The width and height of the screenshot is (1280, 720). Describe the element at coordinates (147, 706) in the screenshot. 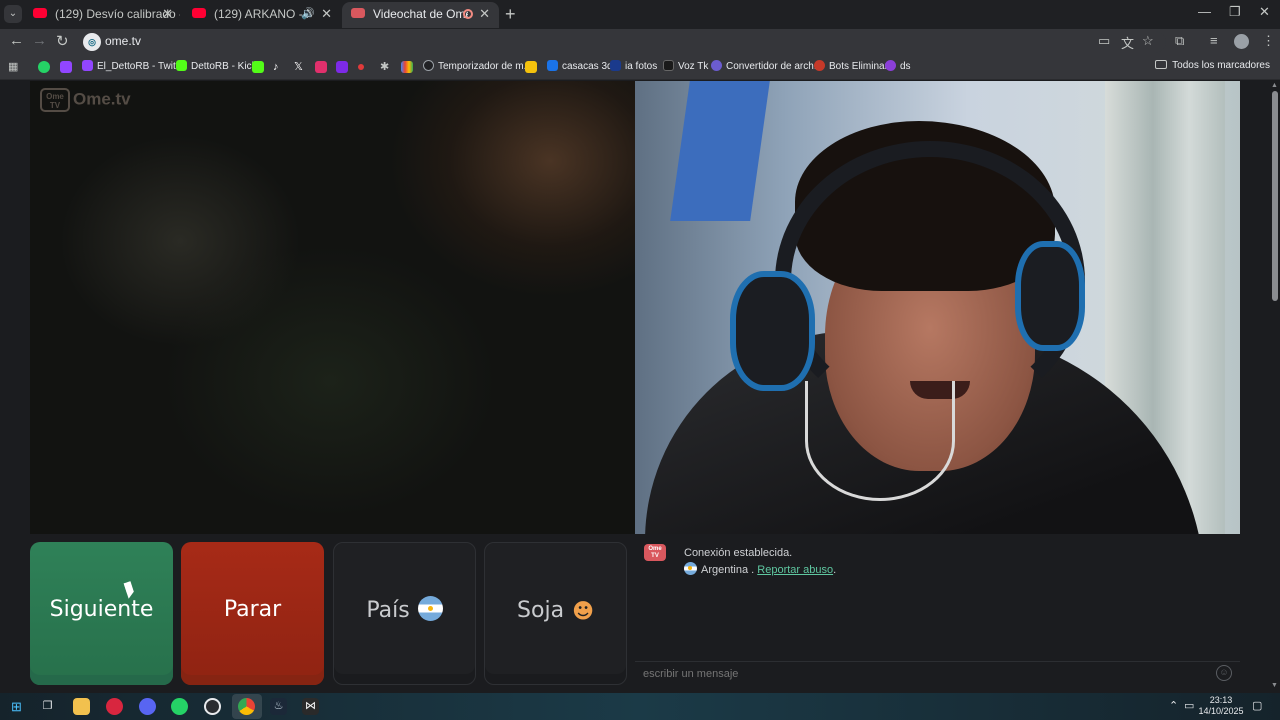

I see `discord-icon` at that location.